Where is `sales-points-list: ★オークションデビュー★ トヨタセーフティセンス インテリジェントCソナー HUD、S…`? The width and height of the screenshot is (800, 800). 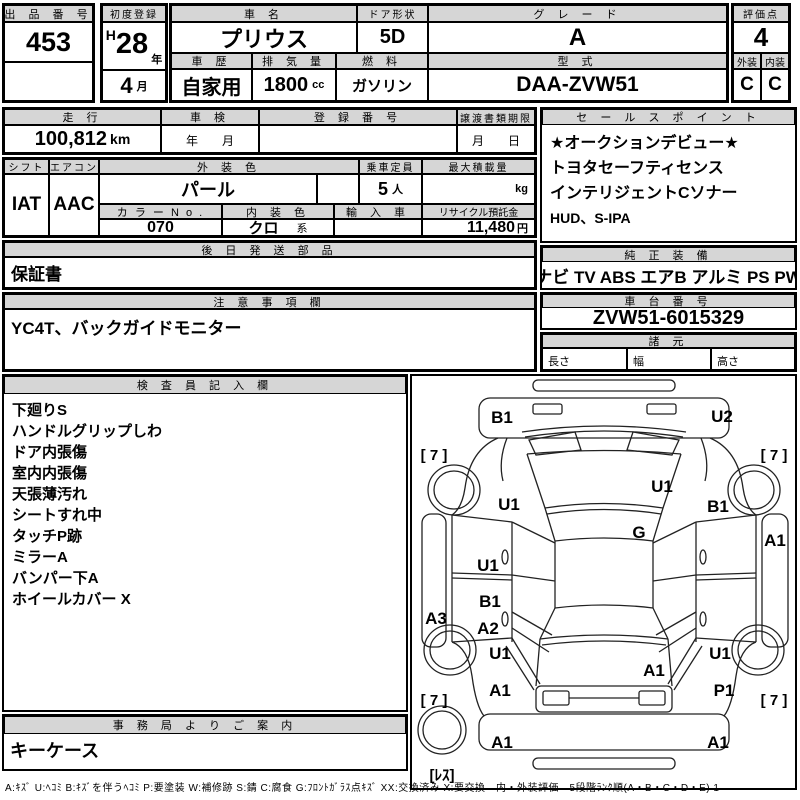
sales-points-list: ★オークションデビュー★ トヨタセーフティセンス インテリジェントCソナー HUD、S… is located at coordinates (668, 183).